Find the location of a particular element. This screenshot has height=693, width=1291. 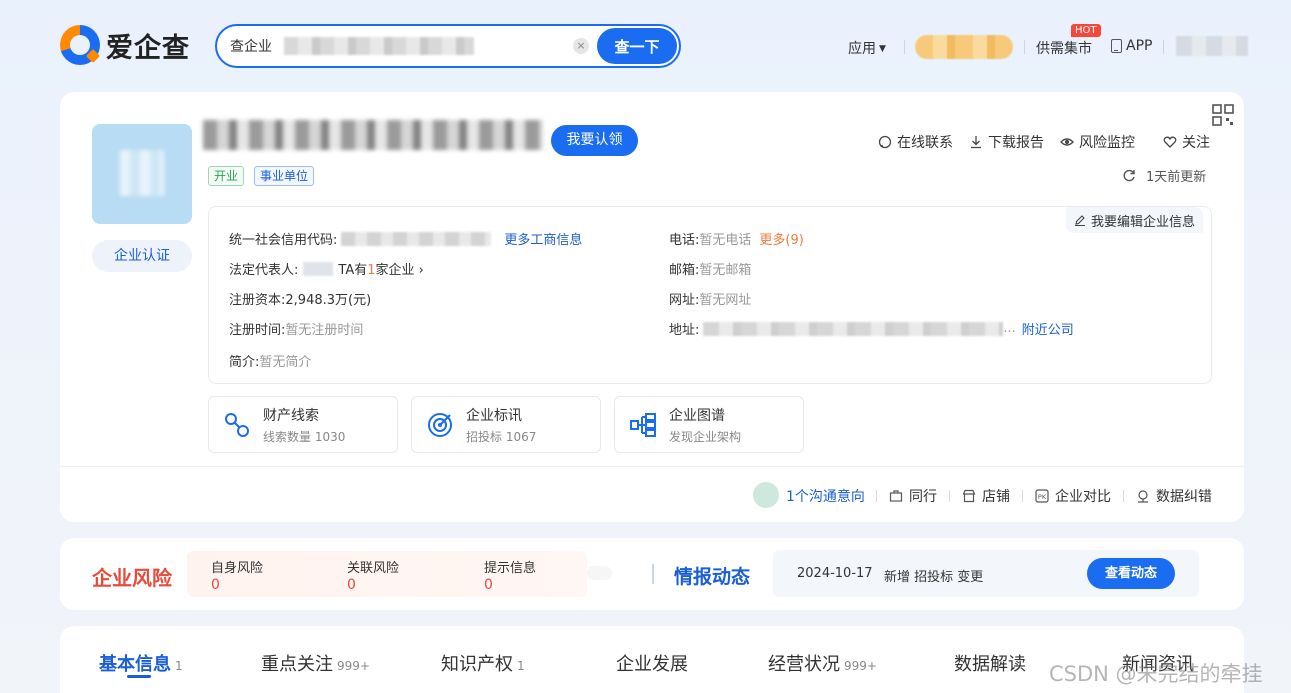

tab-operations: 经营状况 999+ is located at coordinates (822, 663).